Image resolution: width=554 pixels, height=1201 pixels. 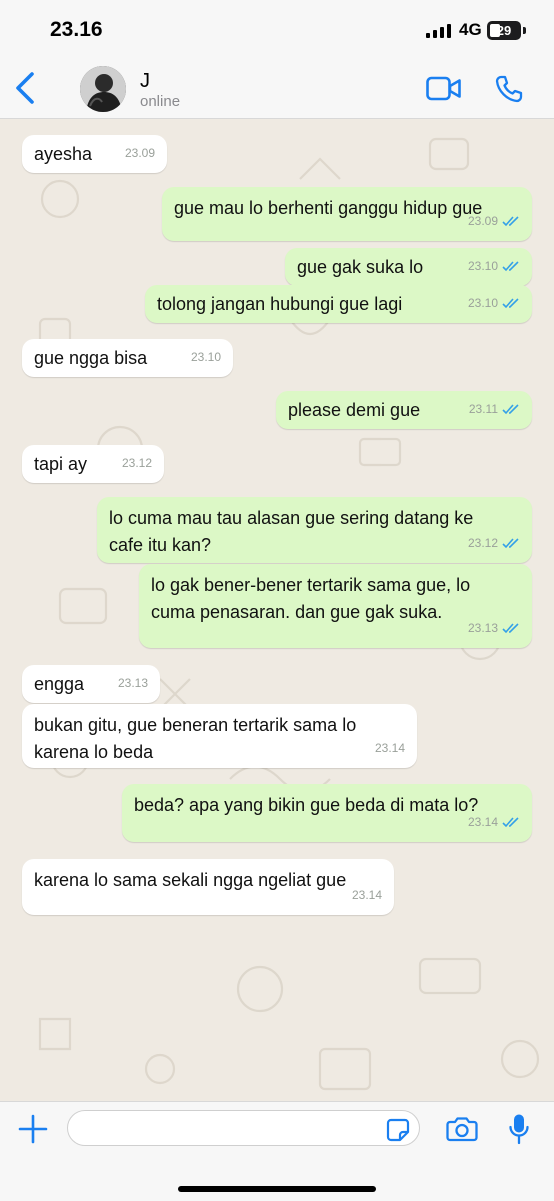 What do you see at coordinates (398, 1130) in the screenshot?
I see `sticker-icon` at bounding box center [398, 1130].